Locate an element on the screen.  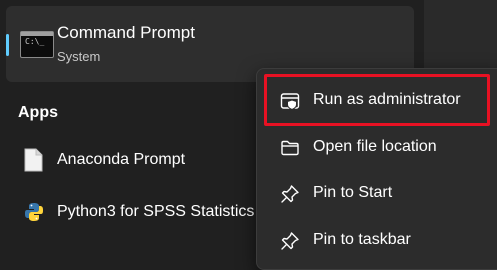
menu-item-label: Pin to taskbar is located at coordinates (362, 239).